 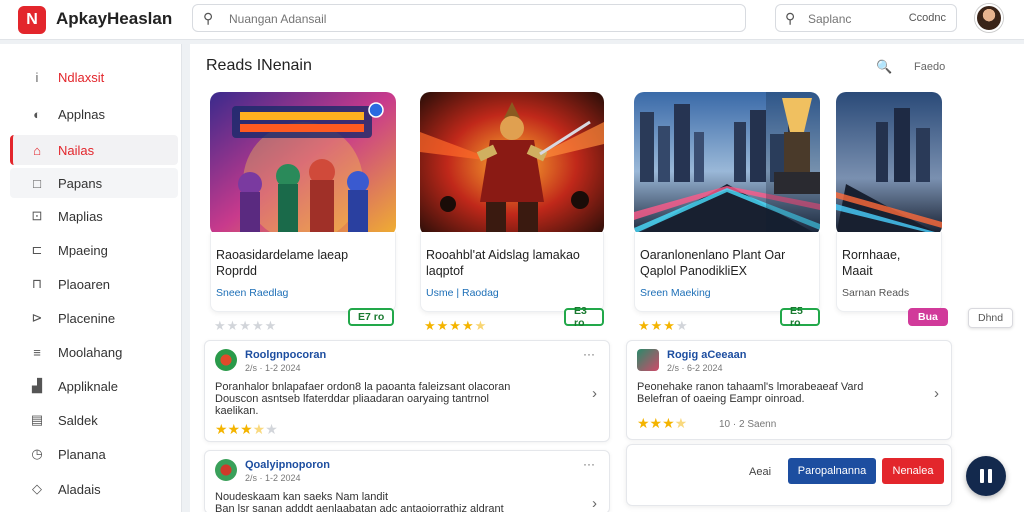 I want to click on price-badge: E5 ro, so click(x=800, y=317).